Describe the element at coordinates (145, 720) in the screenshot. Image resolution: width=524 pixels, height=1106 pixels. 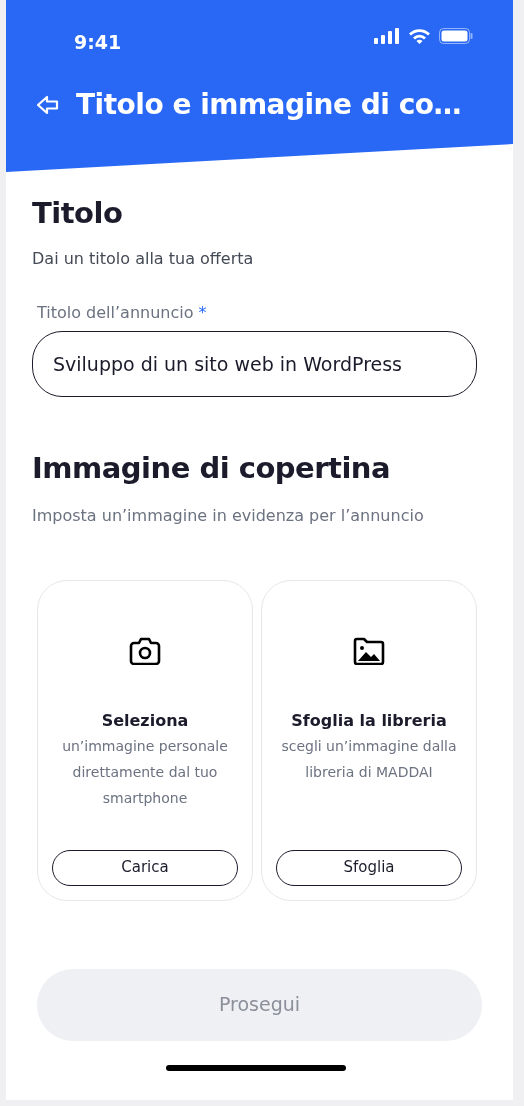
I see `option-title: Seleziona` at that location.